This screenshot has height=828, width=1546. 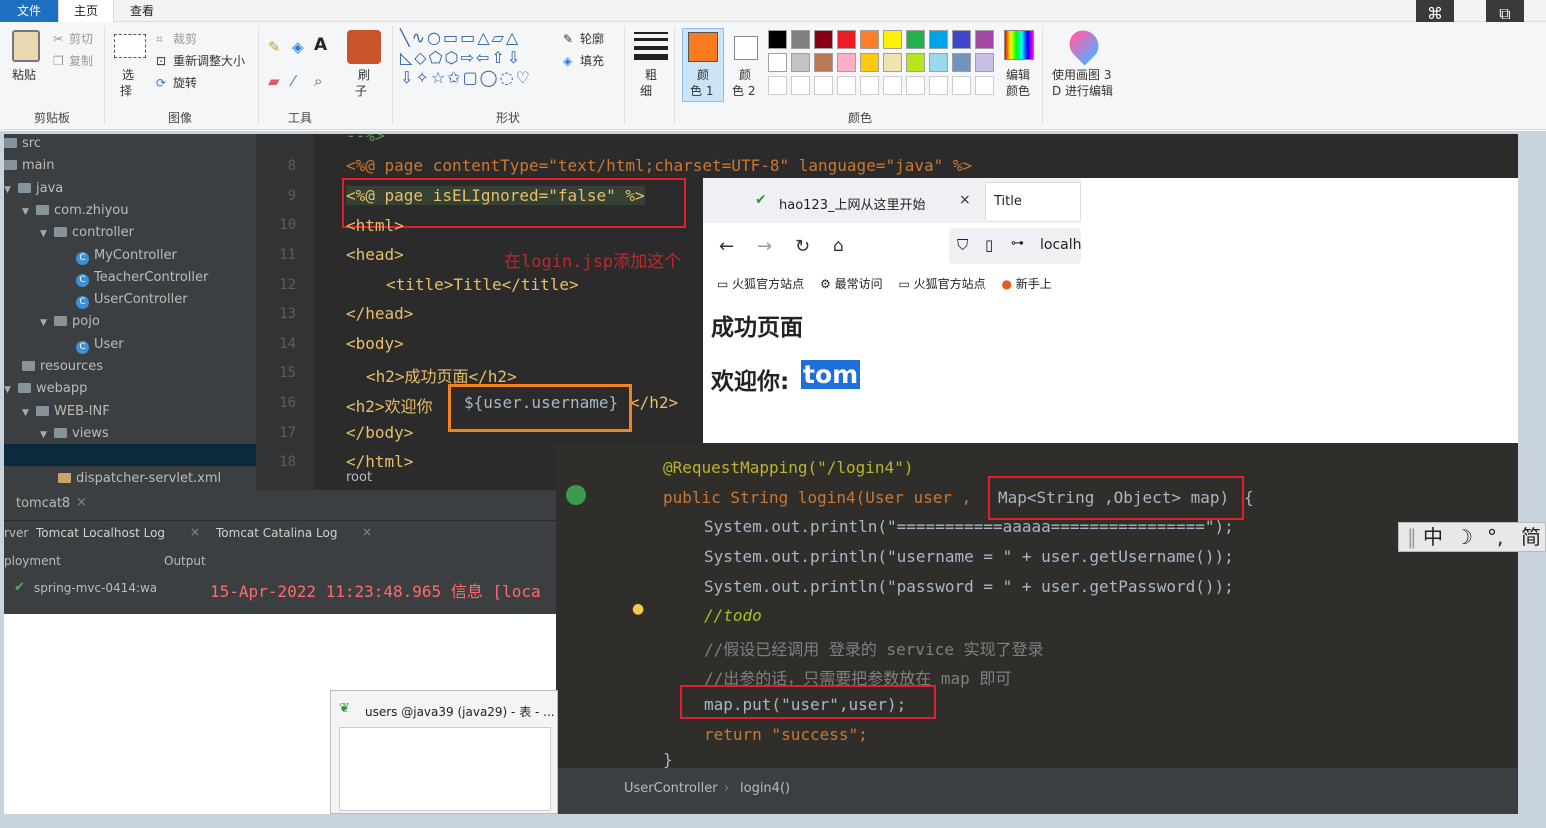 I want to click on paint3d-icon, so click(x=1084, y=45).